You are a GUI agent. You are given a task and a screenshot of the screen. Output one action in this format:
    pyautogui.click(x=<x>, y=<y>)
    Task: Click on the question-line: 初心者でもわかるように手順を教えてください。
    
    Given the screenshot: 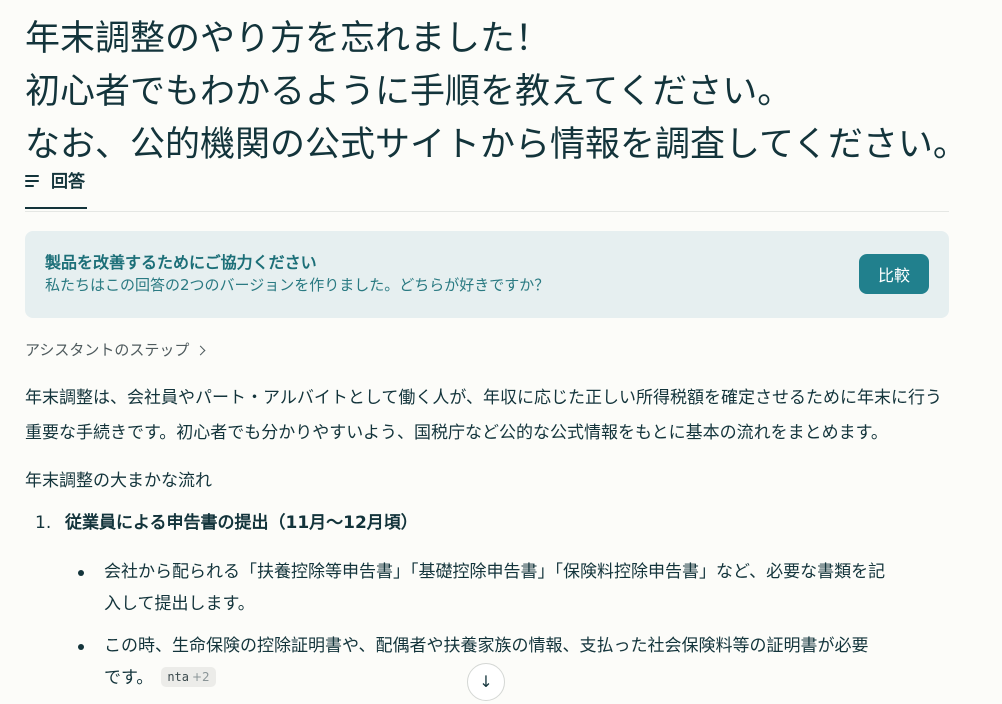 What is the action you would take?
    pyautogui.click(x=409, y=92)
    